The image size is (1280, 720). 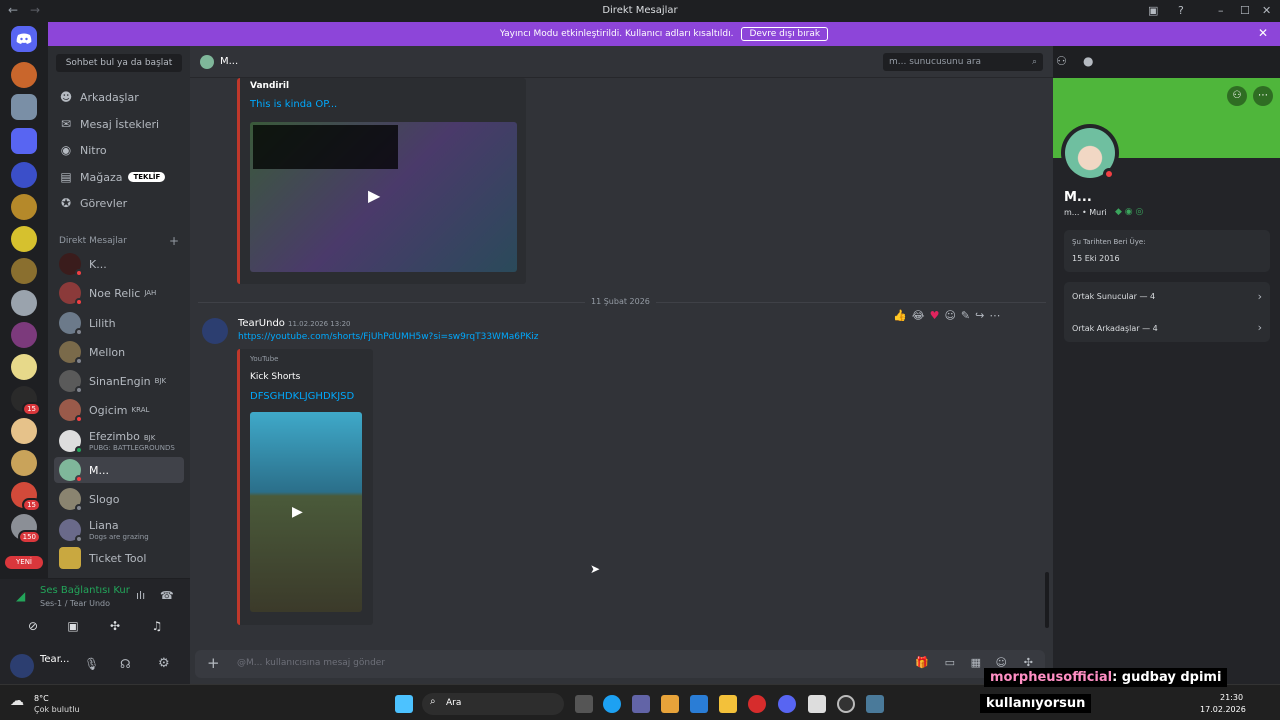 What do you see at coordinates (1181, 10) in the screenshot?
I see `help-icon: ?` at bounding box center [1181, 10].